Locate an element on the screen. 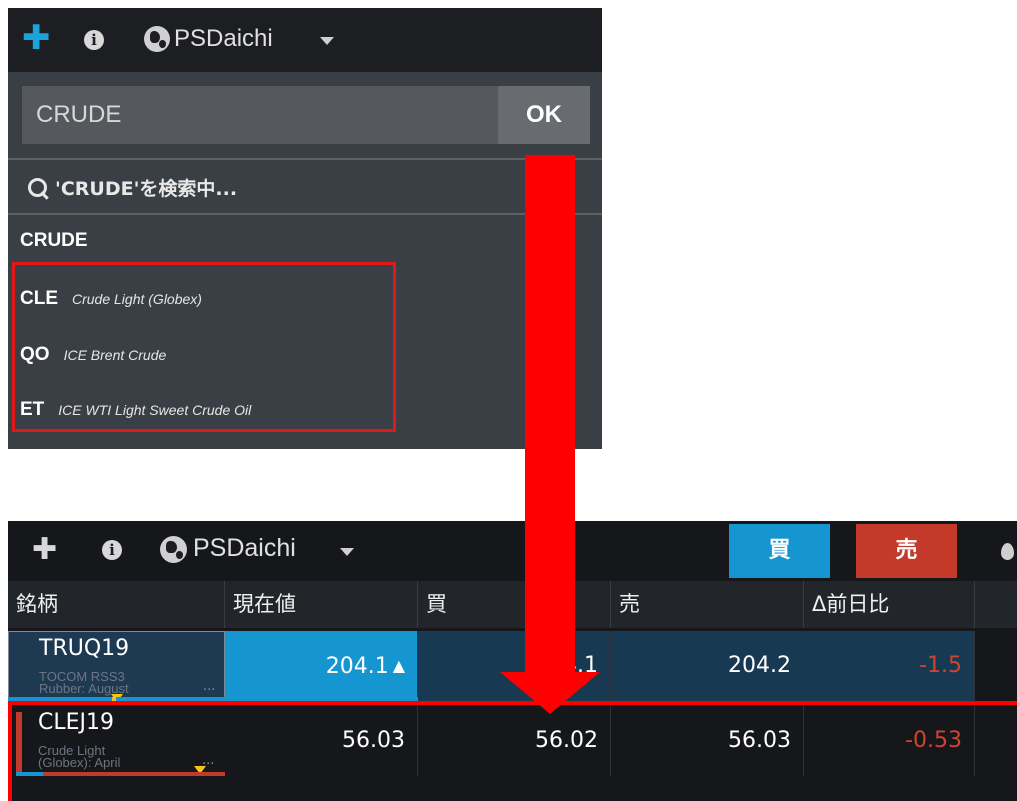  last-price: 204.1 is located at coordinates (357, 666).